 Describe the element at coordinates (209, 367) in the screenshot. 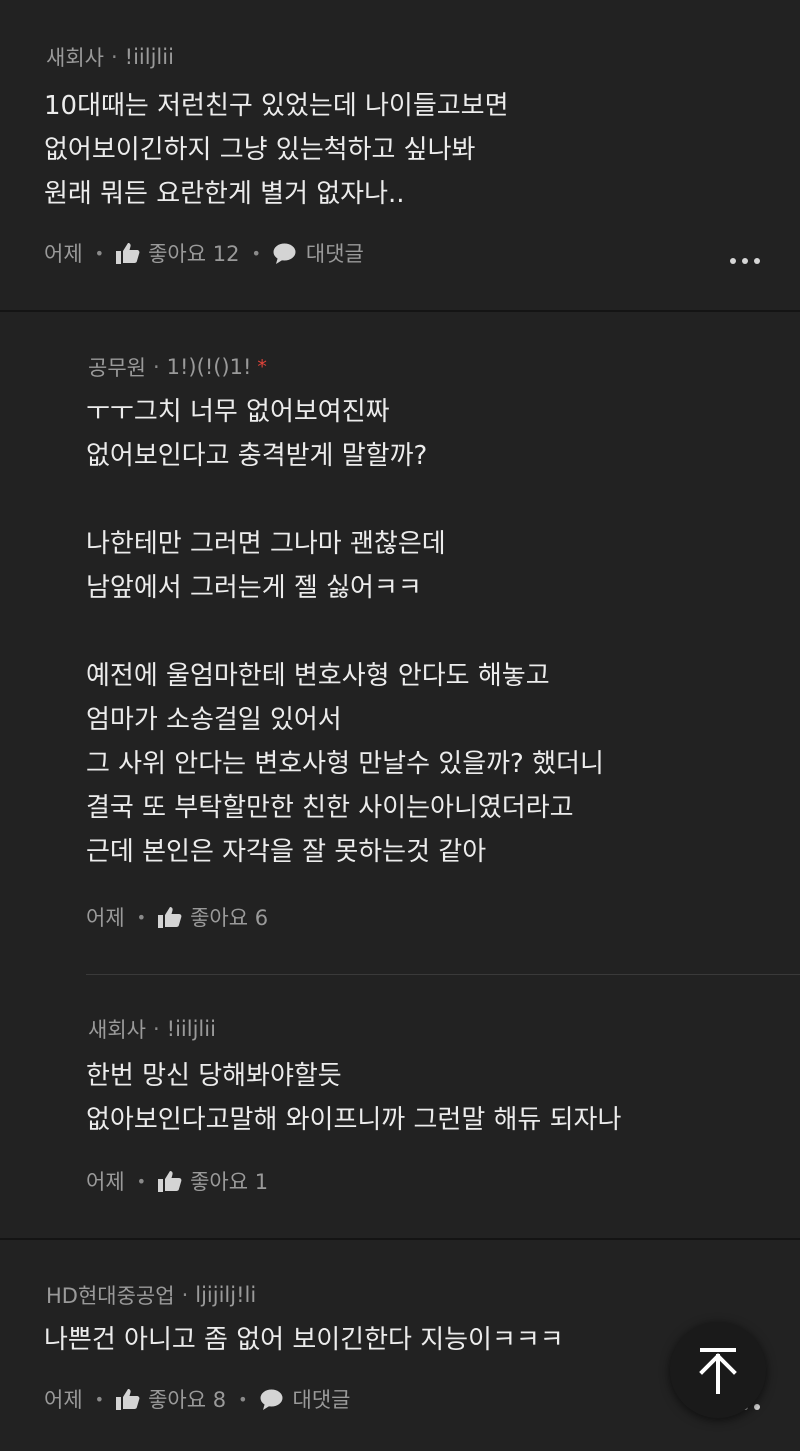

I see `author-id: 1!)(!()1!` at that location.